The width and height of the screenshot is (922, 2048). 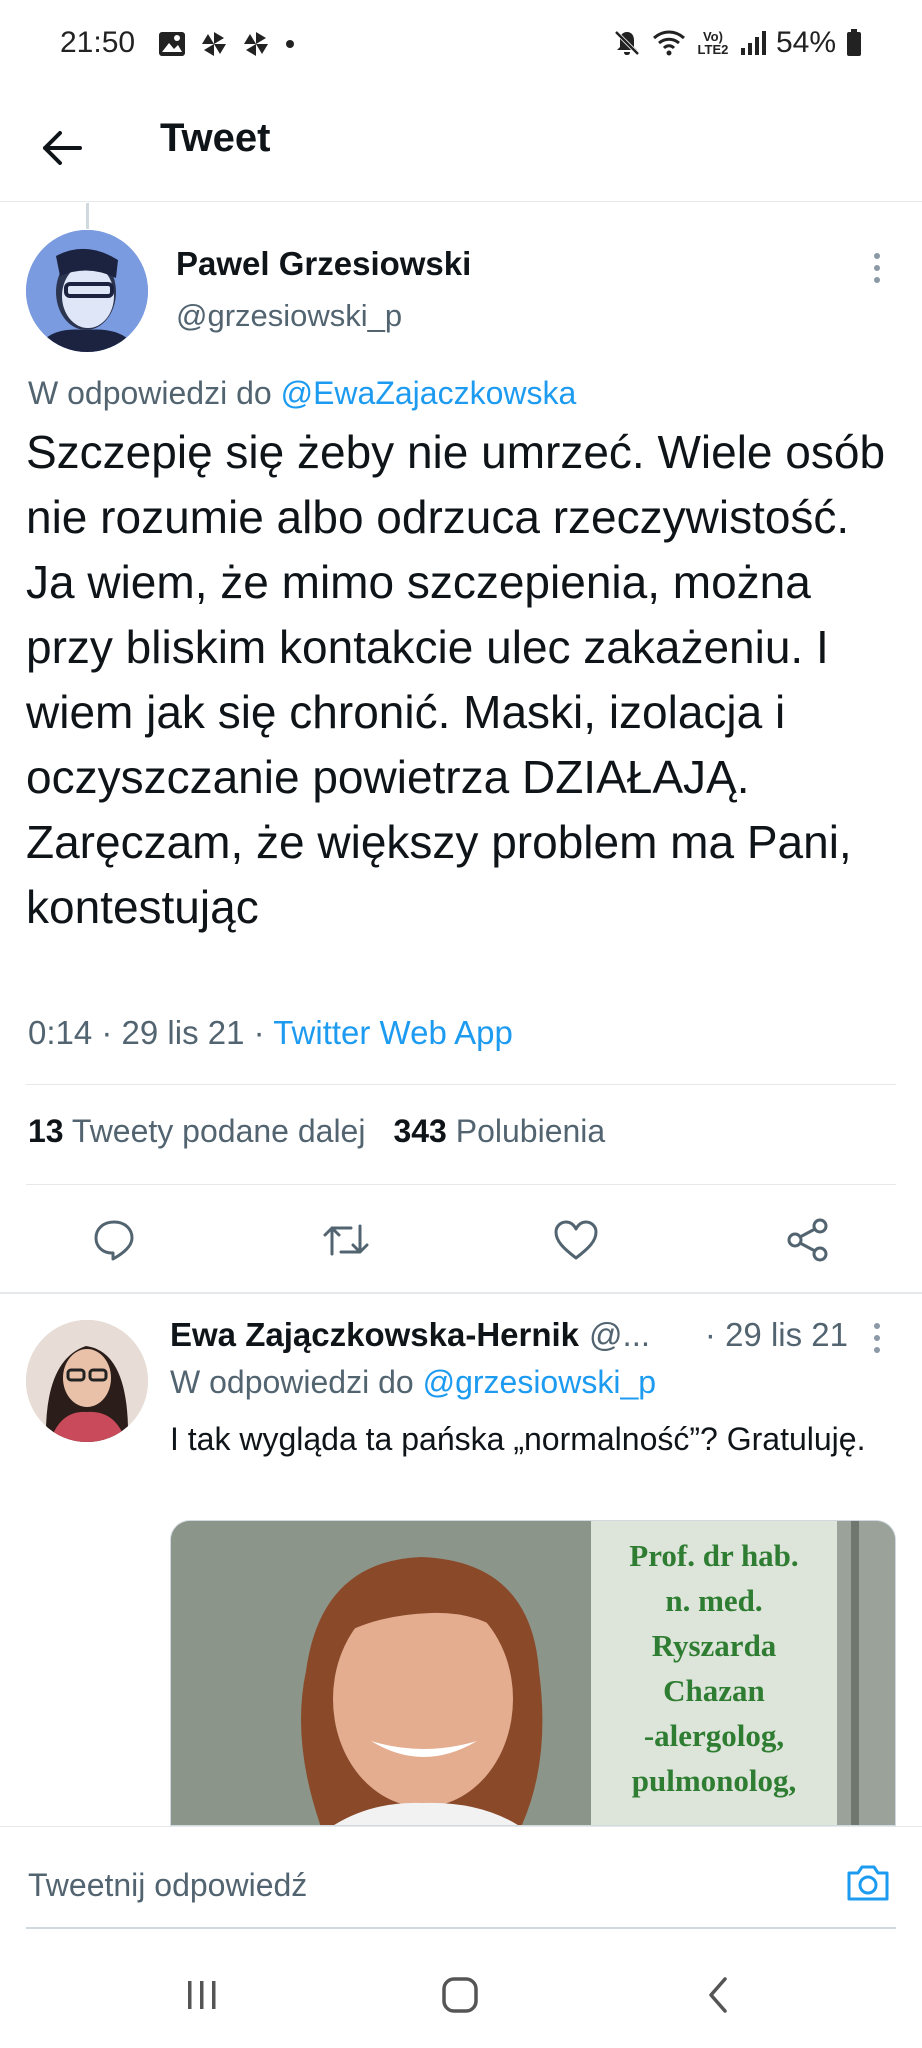 What do you see at coordinates (151, 1032) in the screenshot?
I see `tweet-time-date: 0:14 · 29 lis 21 ·` at bounding box center [151, 1032].